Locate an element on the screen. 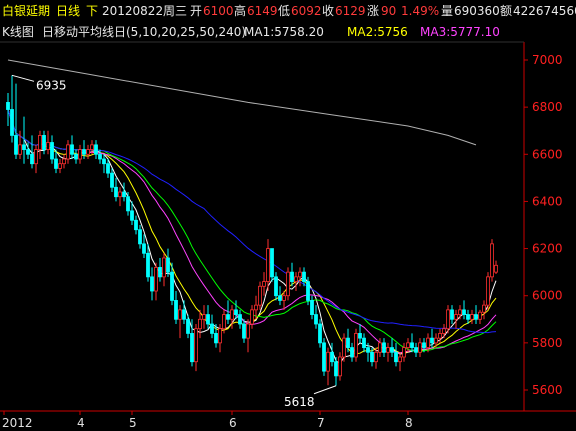  date-tick-label: 6 is located at coordinates (233, 423).